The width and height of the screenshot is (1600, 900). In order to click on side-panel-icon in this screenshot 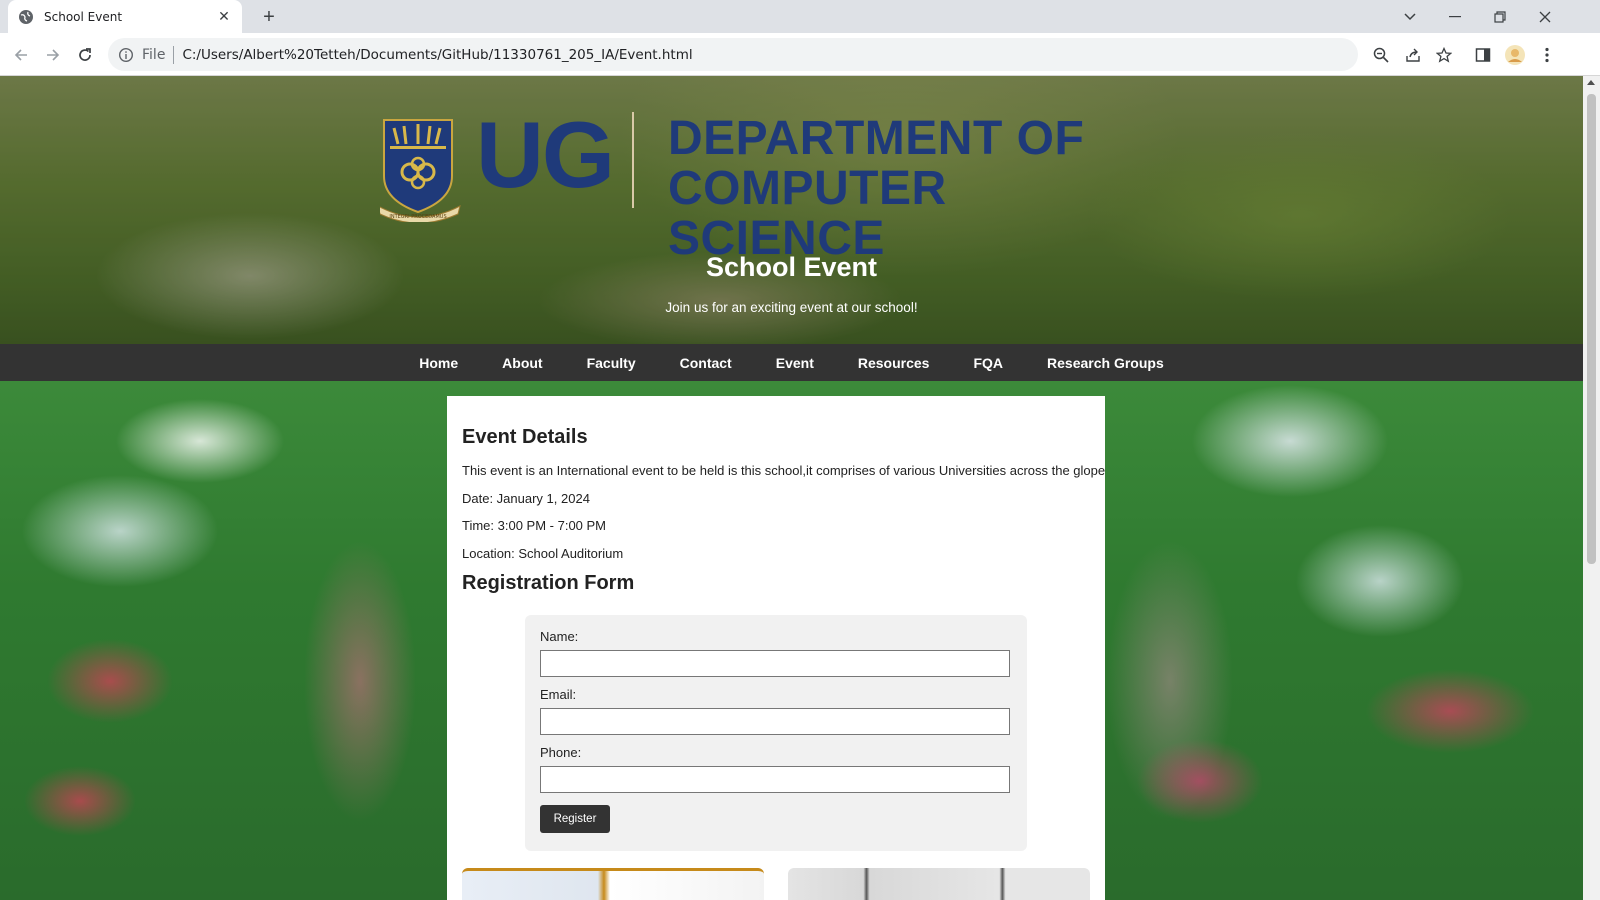, I will do `click(1483, 55)`.